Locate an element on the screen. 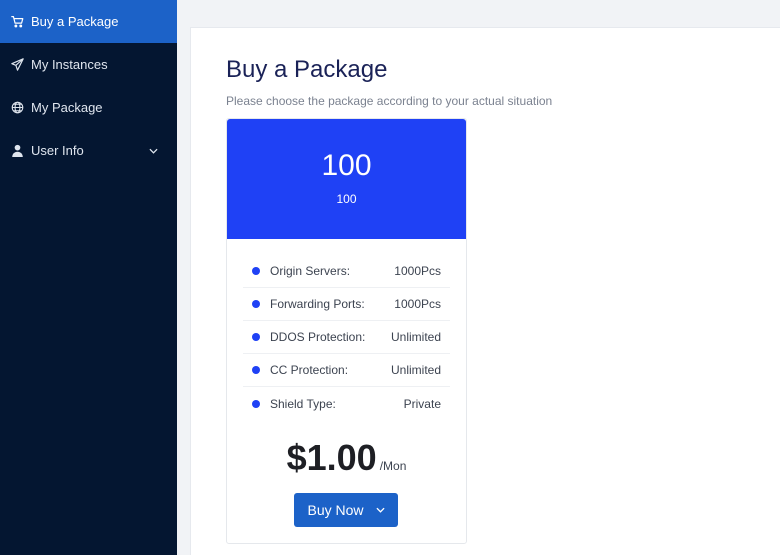  sidebar-item-my-instances: My Instances is located at coordinates (88, 64).